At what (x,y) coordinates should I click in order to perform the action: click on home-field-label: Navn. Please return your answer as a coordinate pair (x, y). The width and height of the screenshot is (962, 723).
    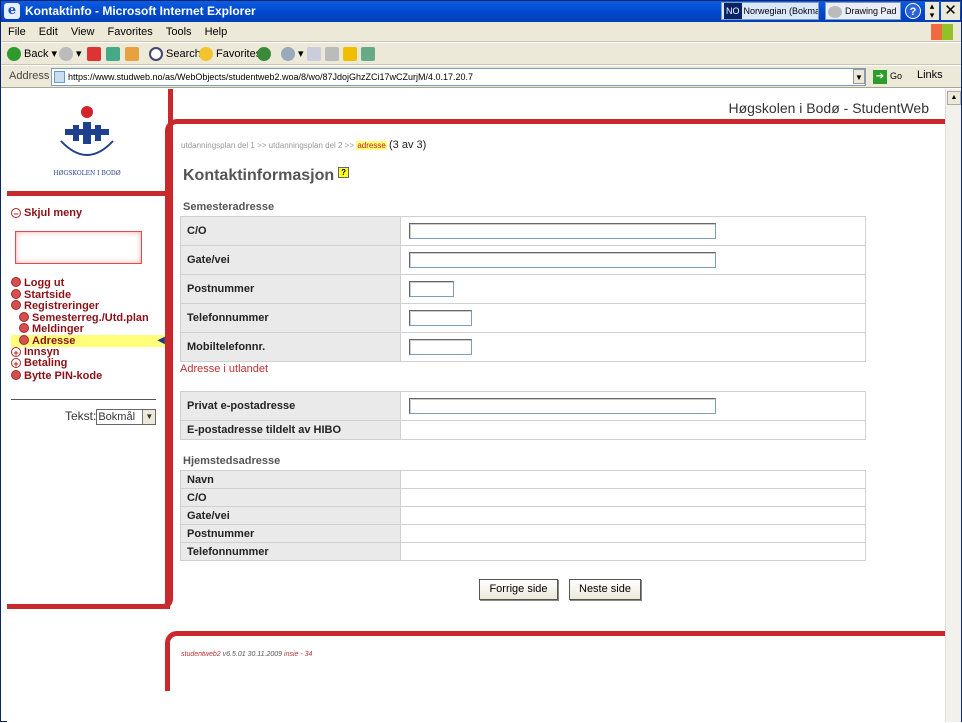
    Looking at the image, I should click on (290, 479).